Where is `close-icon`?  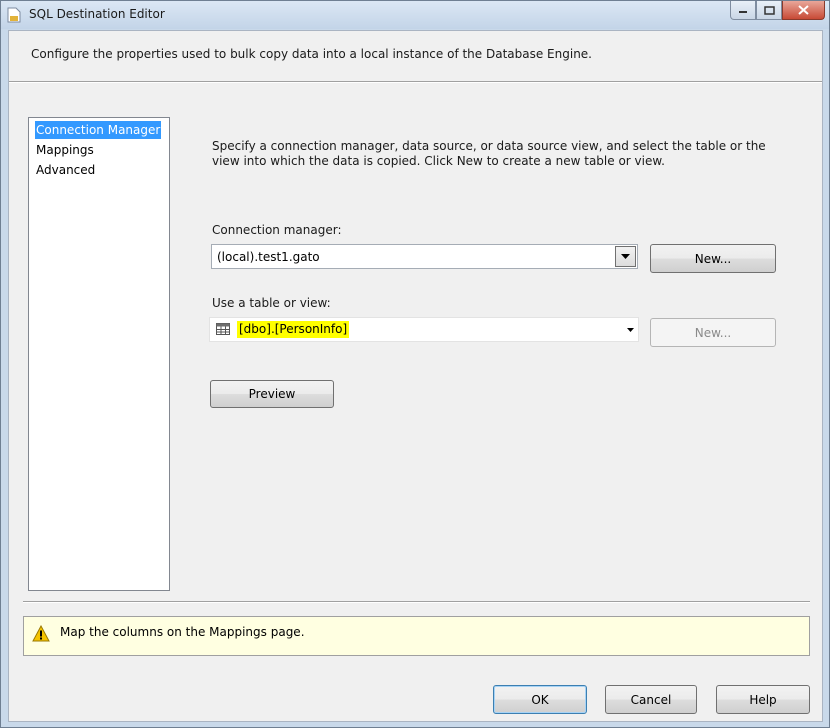 close-icon is located at coordinates (803, 10).